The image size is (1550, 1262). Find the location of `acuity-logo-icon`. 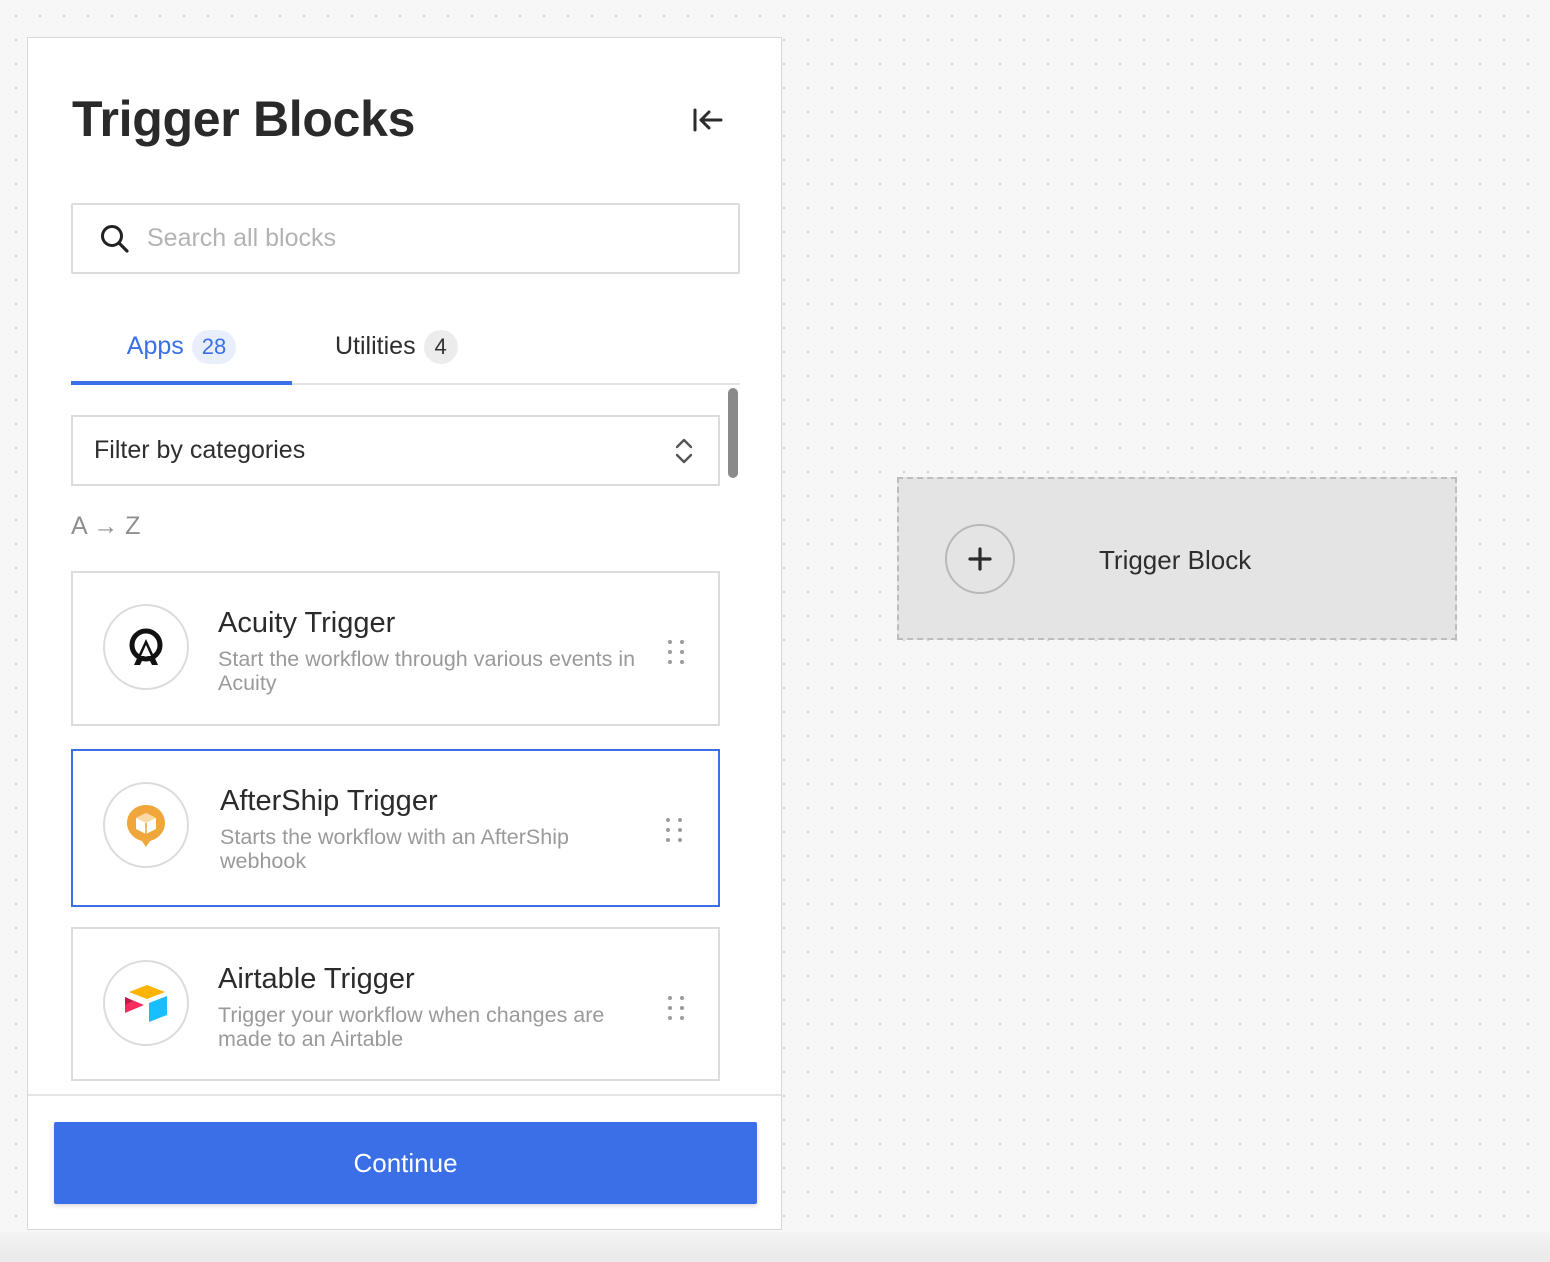

acuity-logo-icon is located at coordinates (146, 647).